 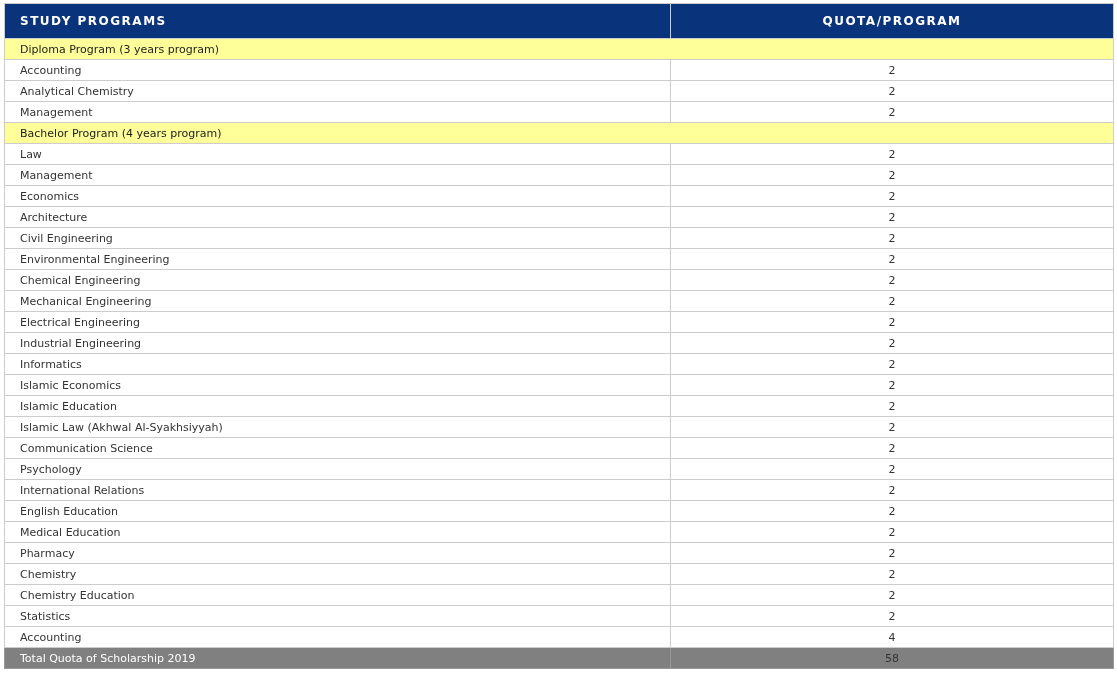 What do you see at coordinates (337, 574) in the screenshot?
I see `program-cell: Chemistry` at bounding box center [337, 574].